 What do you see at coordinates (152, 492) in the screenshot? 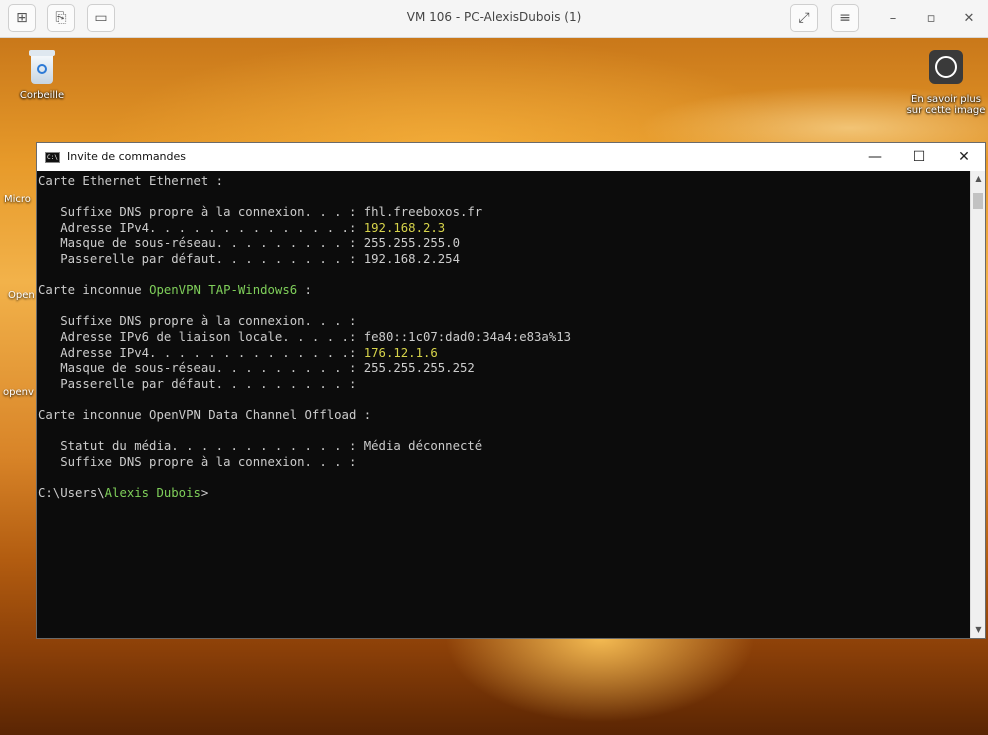
I see `console-text: Alexis Dubois` at bounding box center [152, 492].